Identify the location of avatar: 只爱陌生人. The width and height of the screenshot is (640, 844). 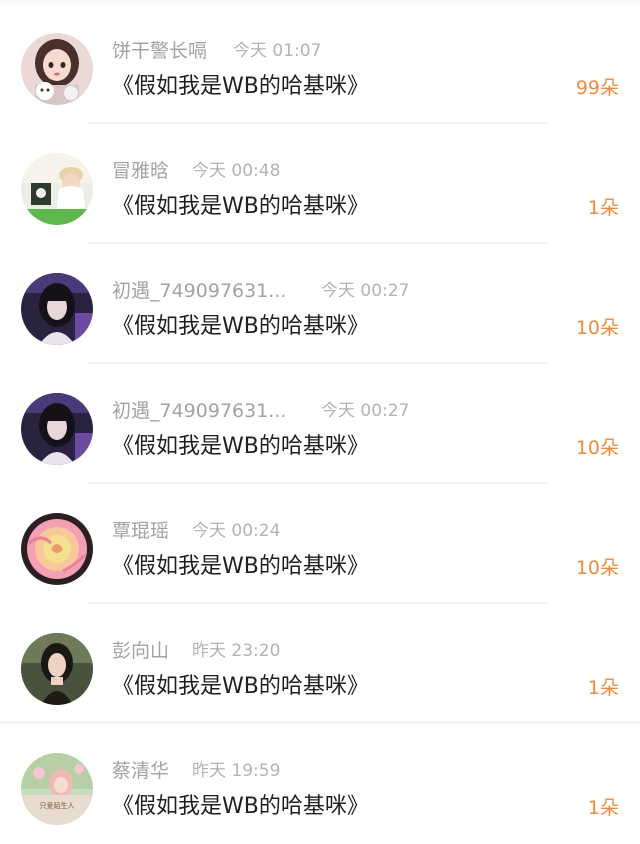
(57, 789).